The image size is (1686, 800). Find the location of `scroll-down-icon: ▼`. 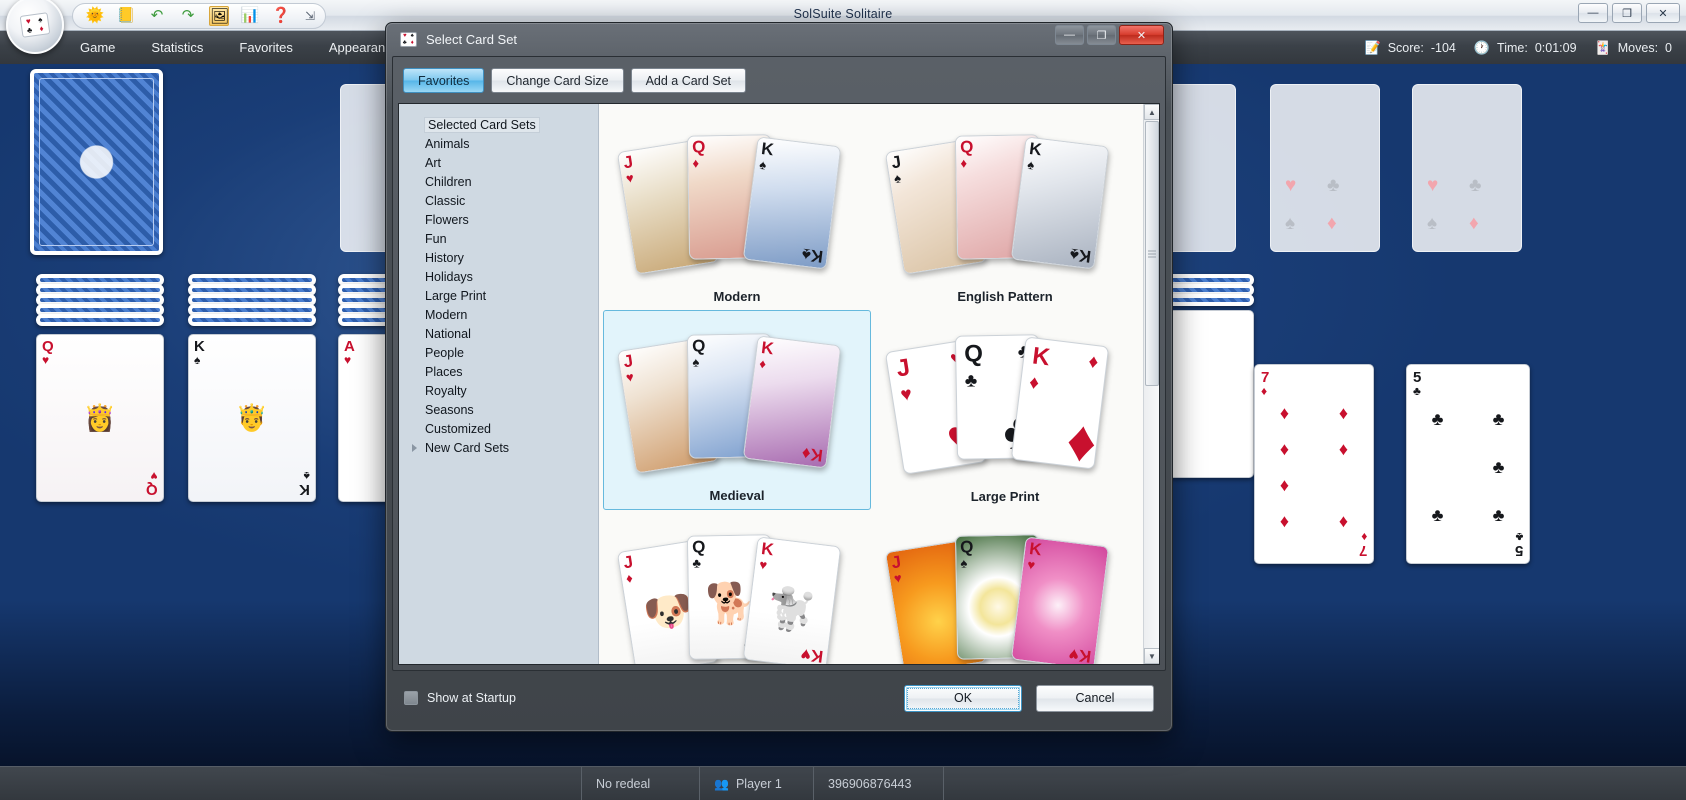

scroll-down-icon: ▼ is located at coordinates (1151, 656).